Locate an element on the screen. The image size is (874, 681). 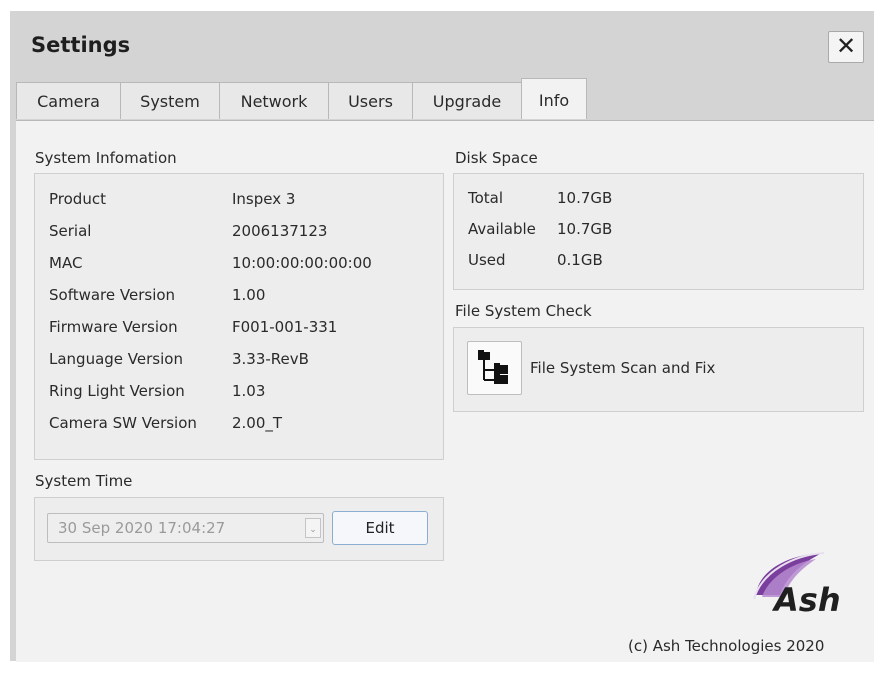
system-time-box: 30 Sep 2020 17:04:27 ⌄ Edit is located at coordinates (239, 529).